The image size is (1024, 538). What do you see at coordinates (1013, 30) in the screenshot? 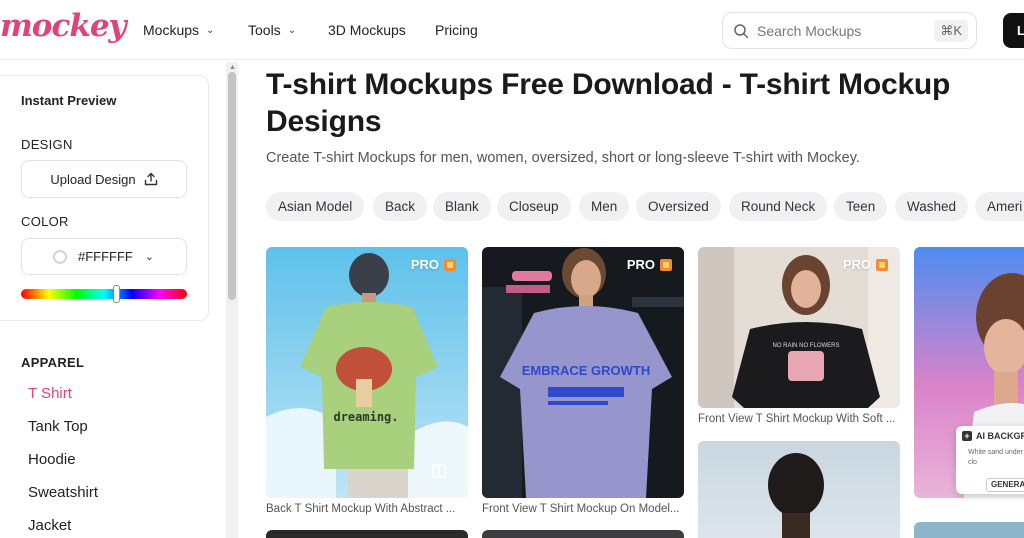
I see `login-button: L` at bounding box center [1013, 30].